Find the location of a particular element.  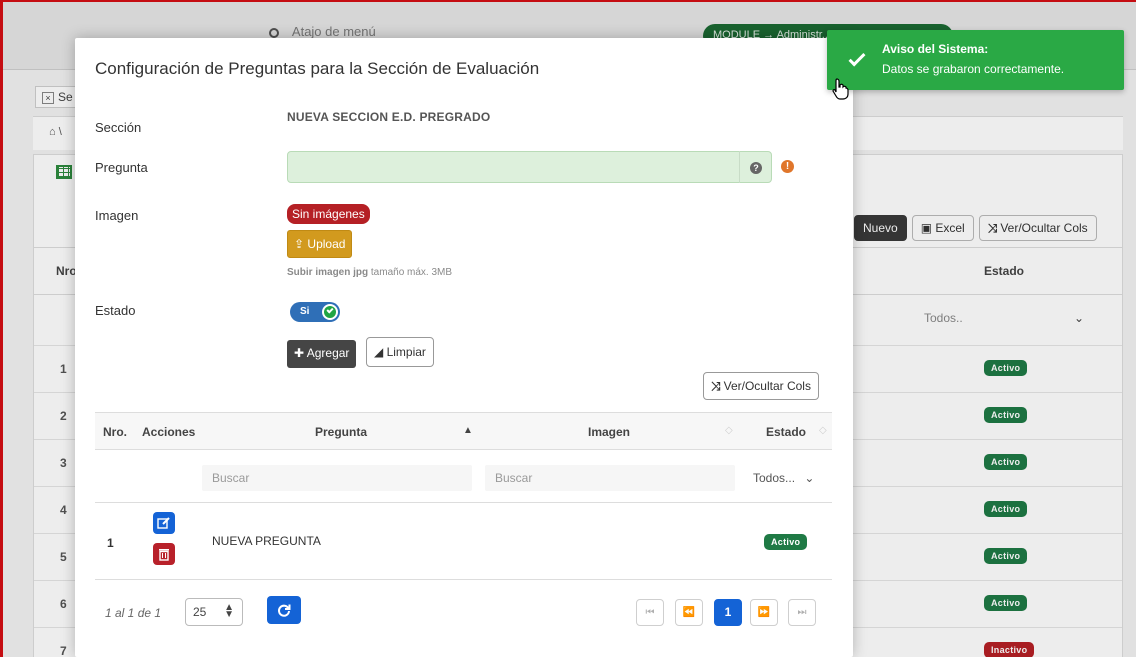

next-page-button: ⏩ is located at coordinates (764, 612).